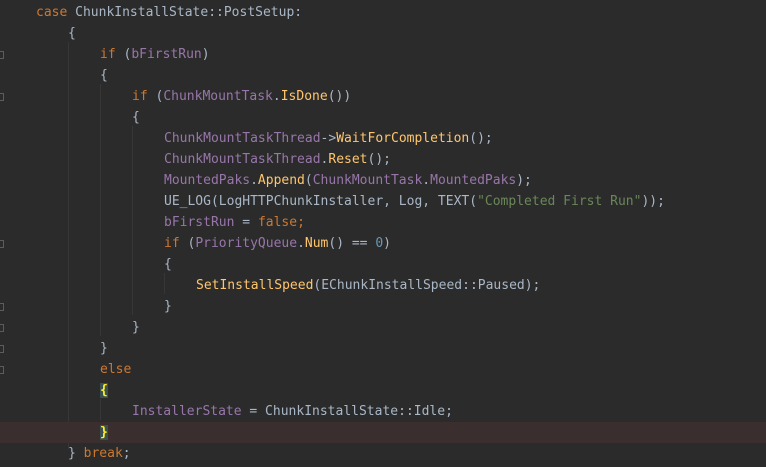  Describe the element at coordinates (281, 180) in the screenshot. I see `function-token: Append` at that location.